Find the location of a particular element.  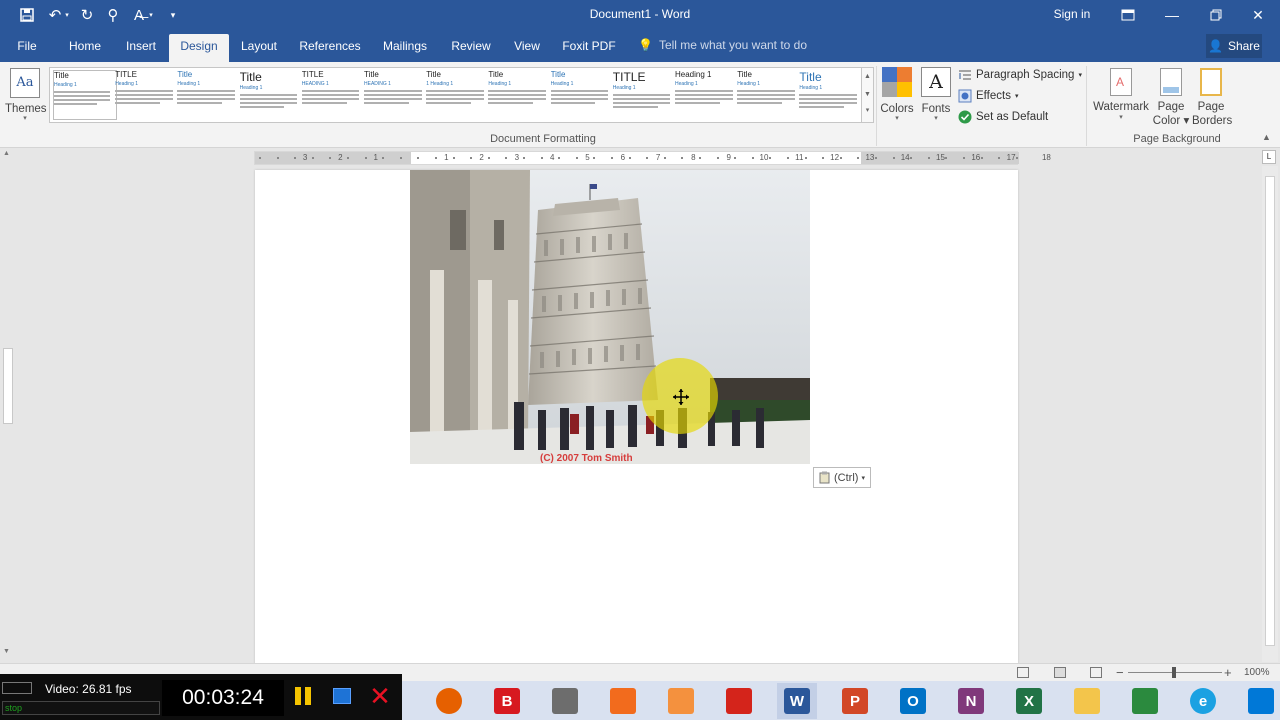

customize-toolbar-icon: ▾ is located at coordinates (173, 15).